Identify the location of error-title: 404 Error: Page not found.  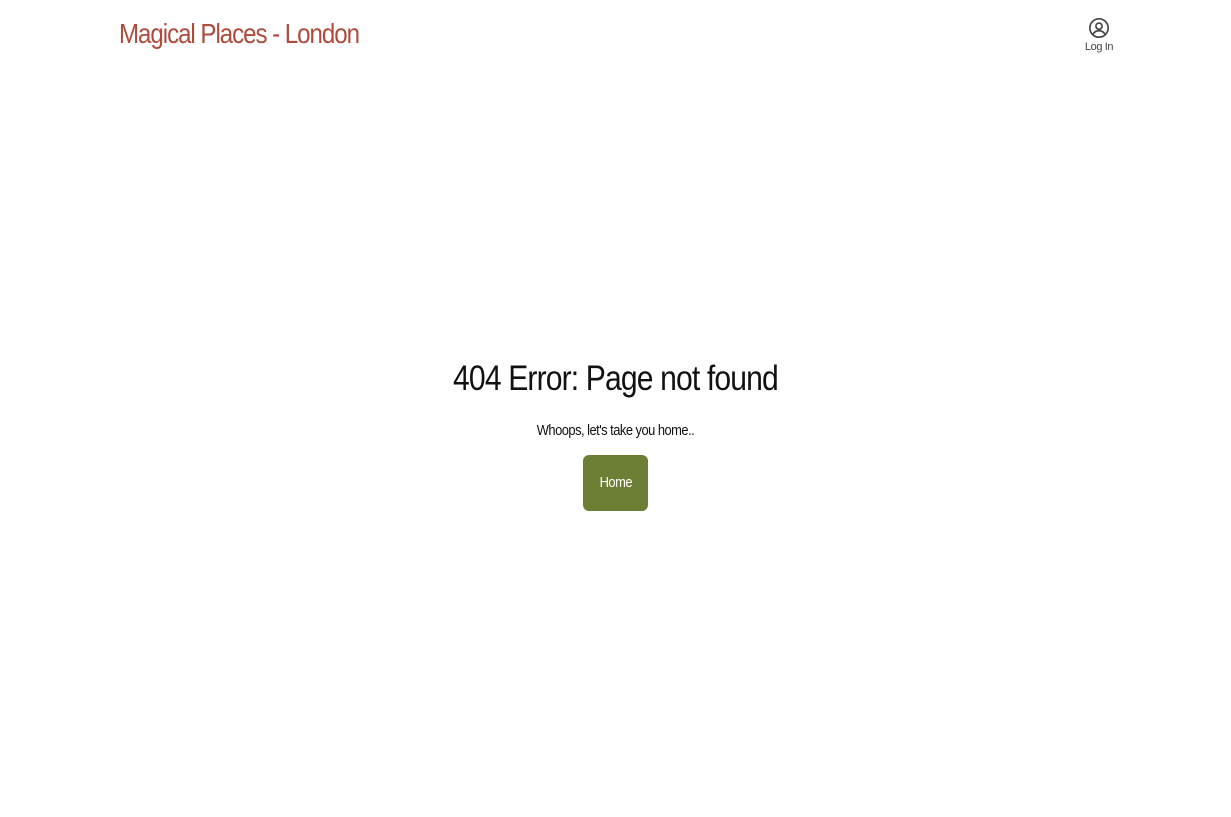
(616, 378).